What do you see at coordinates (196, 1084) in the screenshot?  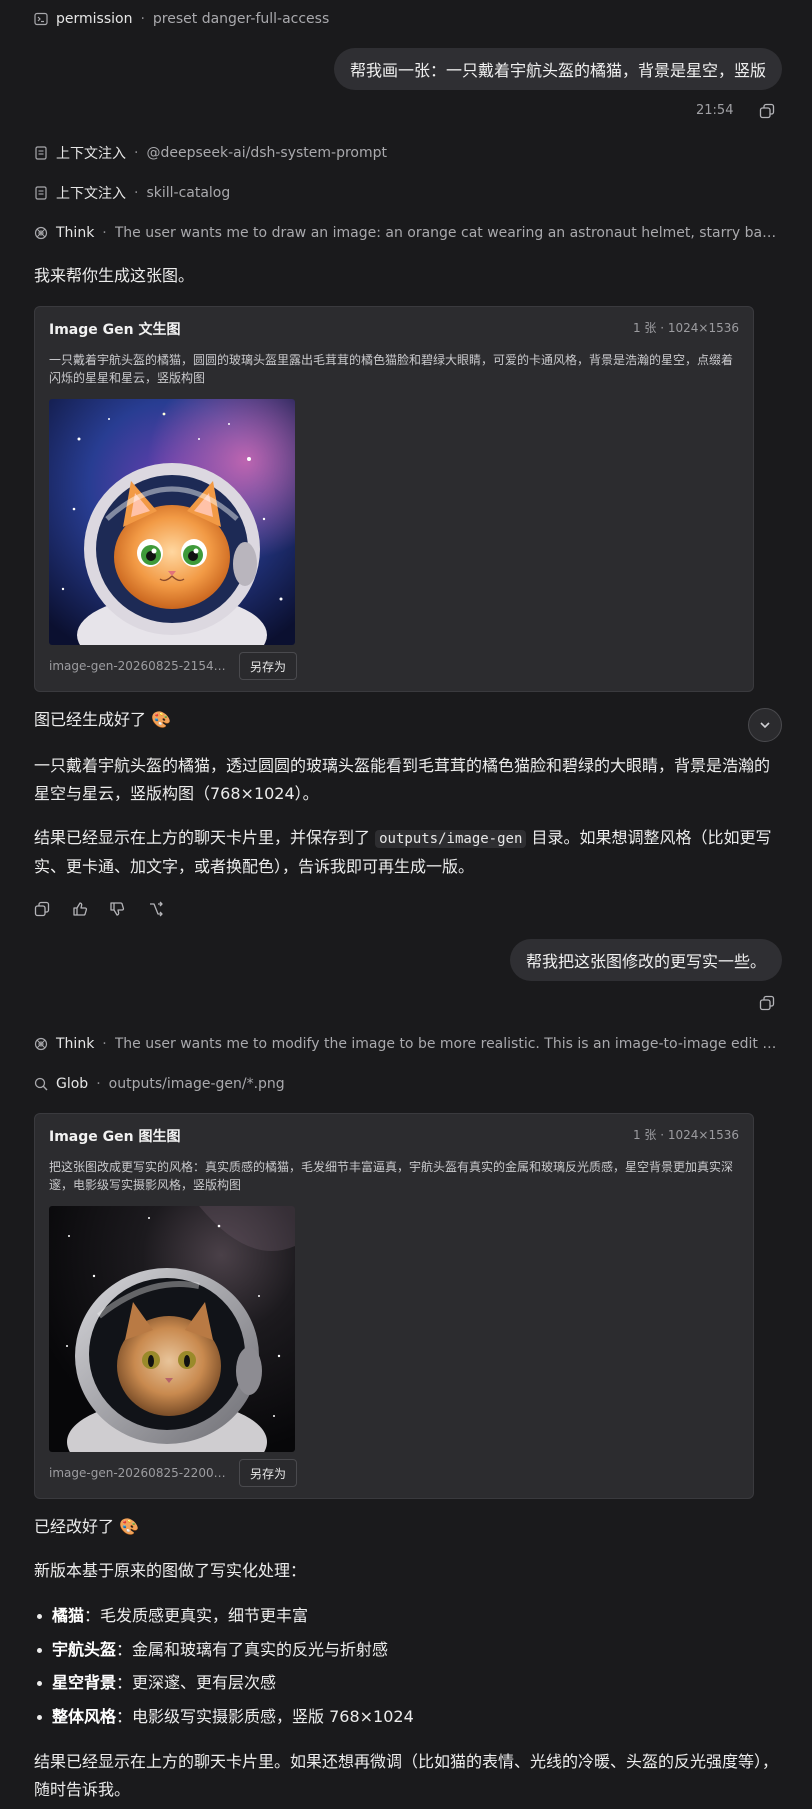 I see `glob-detail: outputs/image-gen/*.png` at bounding box center [196, 1084].